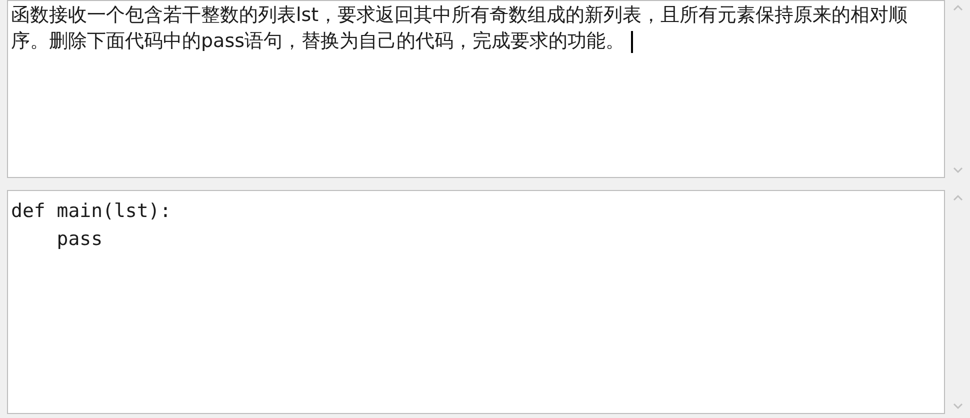  I want to click on question-text: 函数接收一个包含若干整数的列表lst，要求返回其中所有奇数组成的新列表，且所有元素保持原来的相对顺序。删除下面代码中的pass语句，替换为自己的代码，完成要求的功能。, so click(460, 28).